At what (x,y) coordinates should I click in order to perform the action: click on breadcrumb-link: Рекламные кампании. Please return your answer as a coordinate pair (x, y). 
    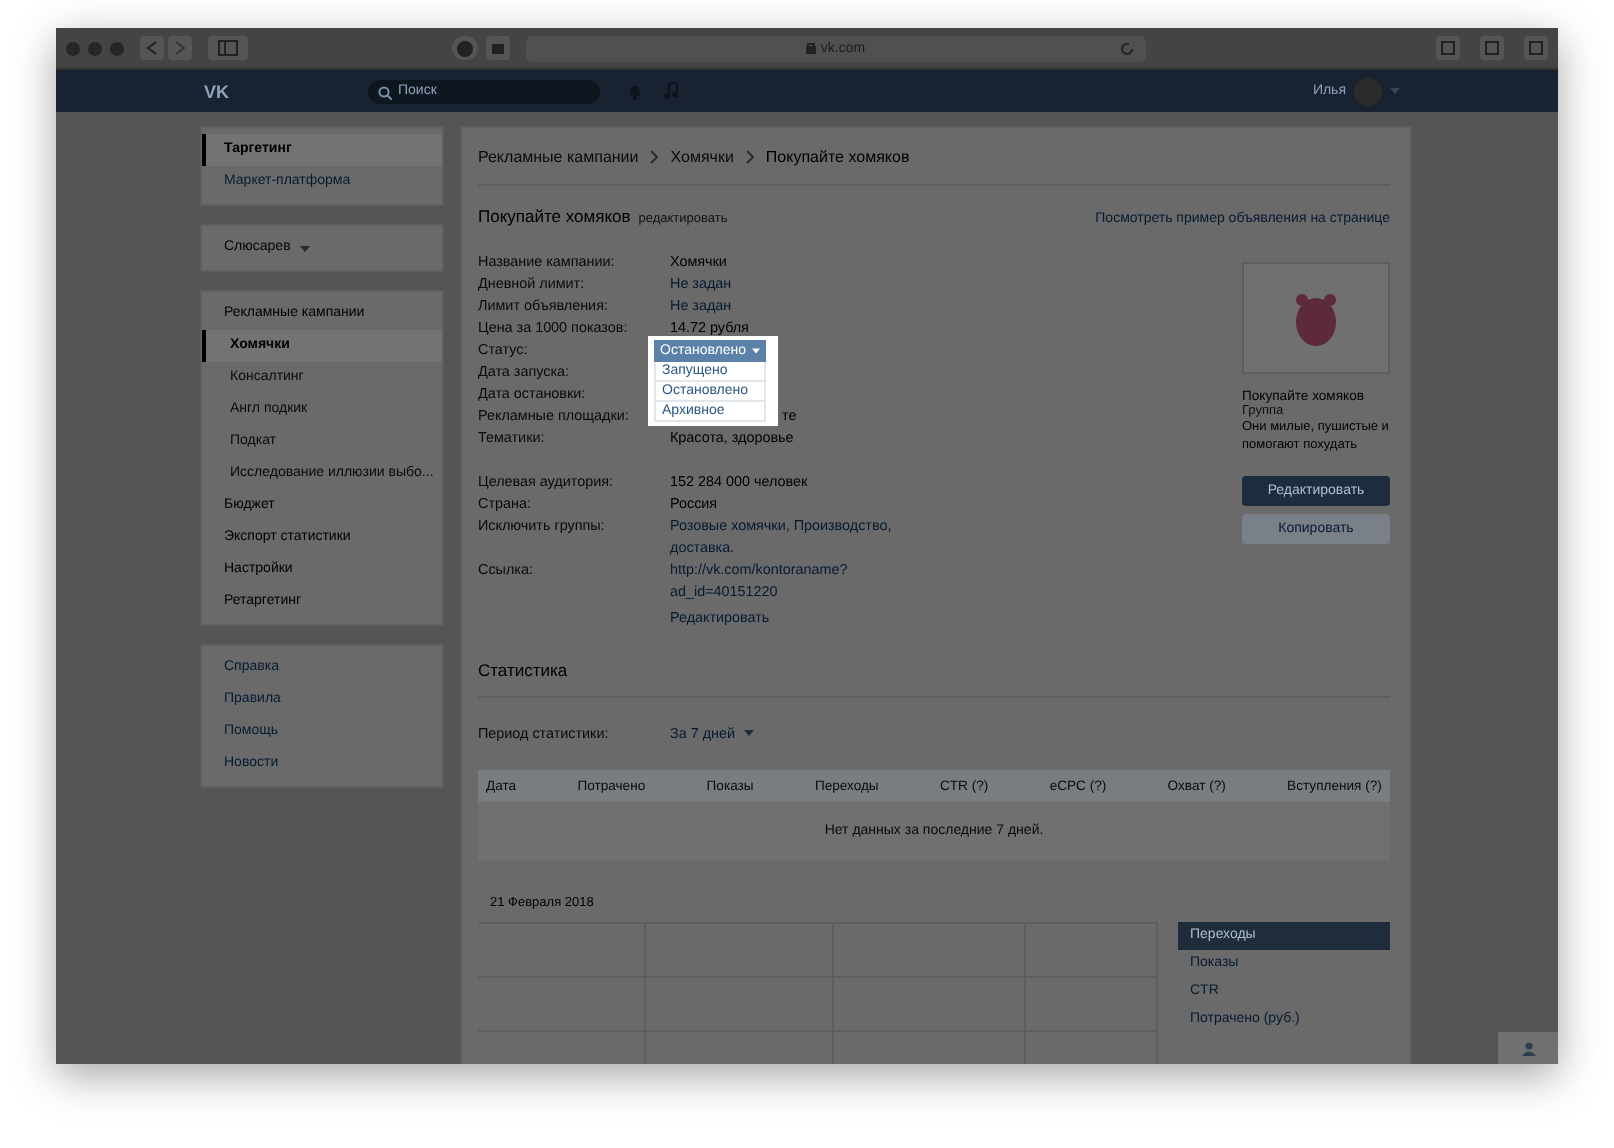
    Looking at the image, I should click on (558, 156).